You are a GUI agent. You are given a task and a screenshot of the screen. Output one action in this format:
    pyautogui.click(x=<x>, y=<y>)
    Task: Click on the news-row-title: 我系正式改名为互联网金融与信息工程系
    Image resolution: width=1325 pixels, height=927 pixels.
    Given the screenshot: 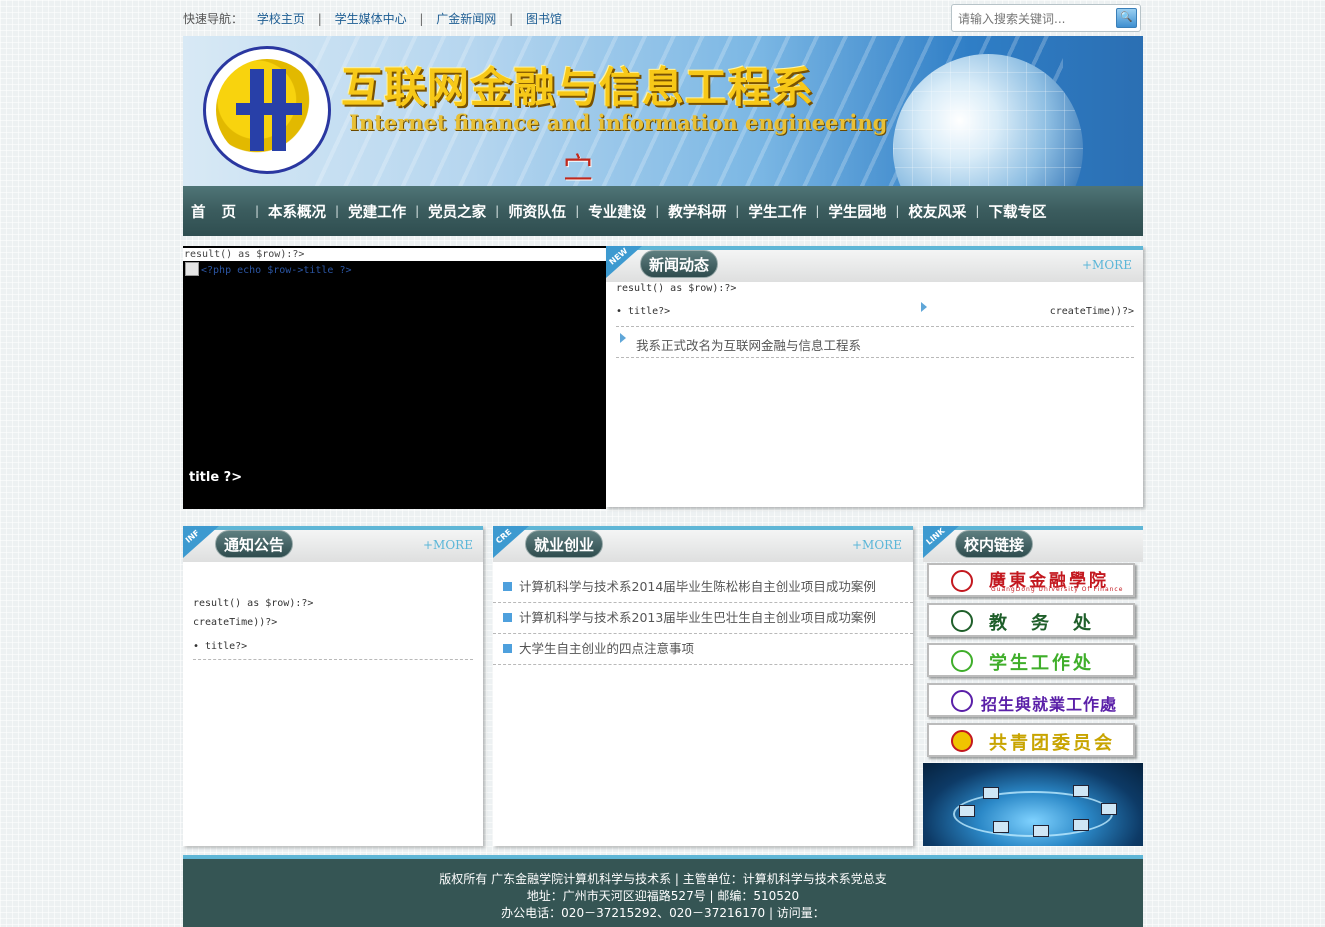 What is the action you would take?
    pyautogui.click(x=749, y=345)
    